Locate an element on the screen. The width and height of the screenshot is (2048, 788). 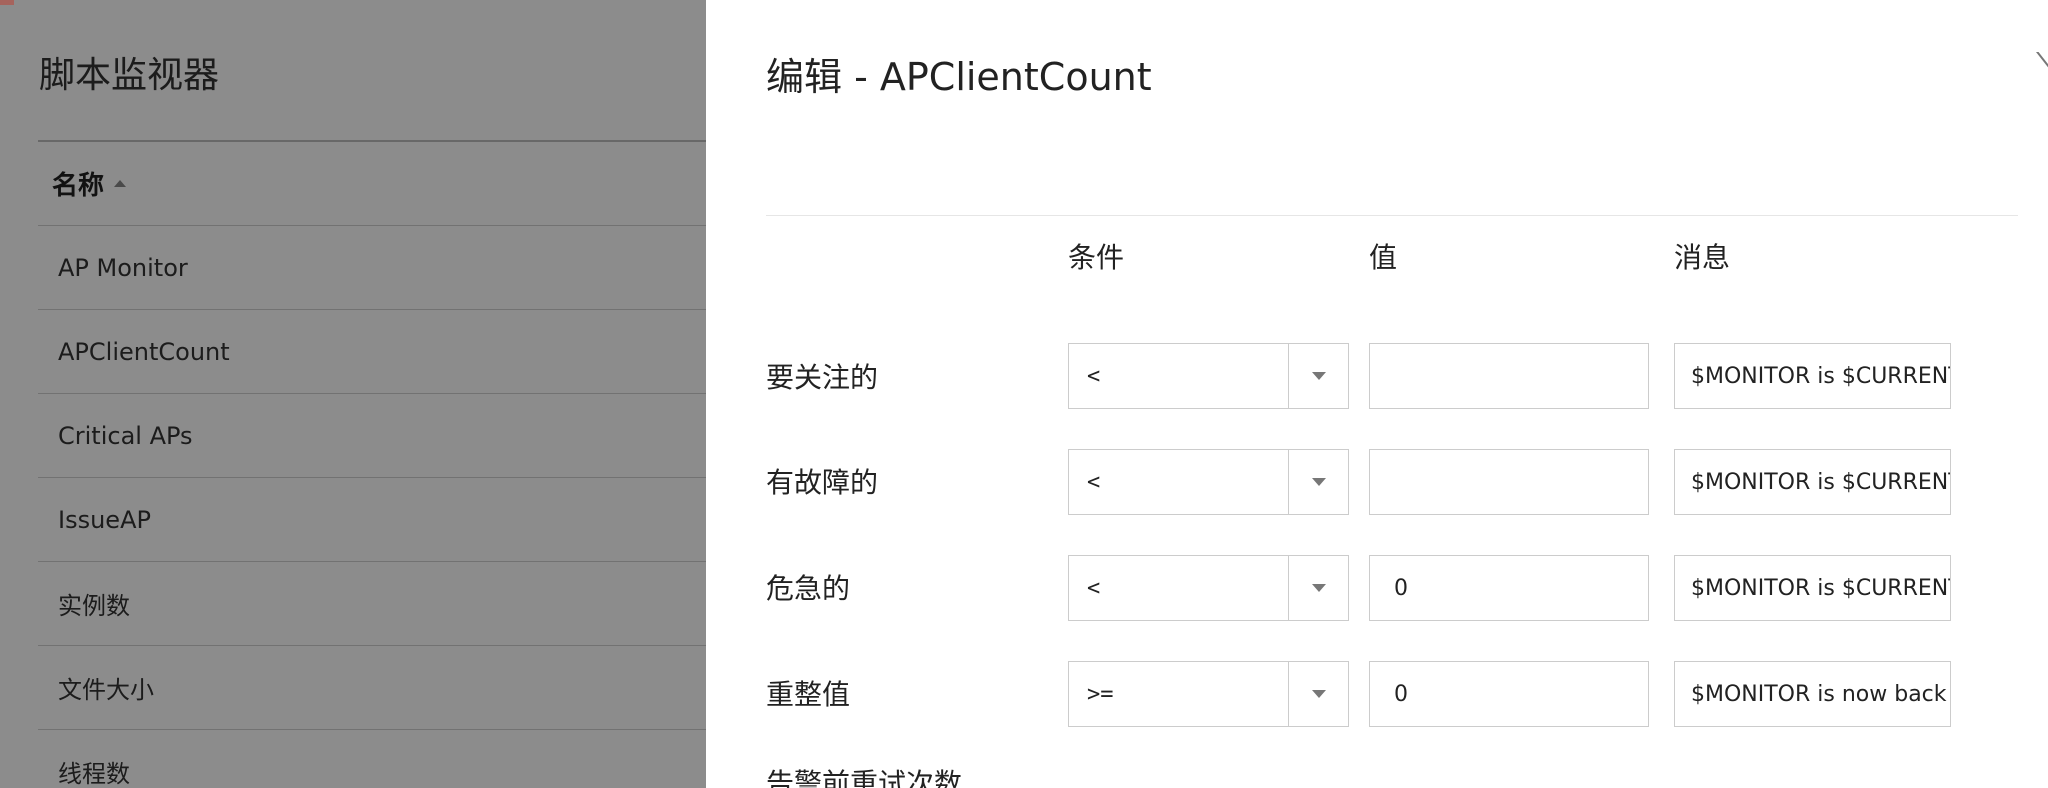
corner-marker is located at coordinates (7, 2).